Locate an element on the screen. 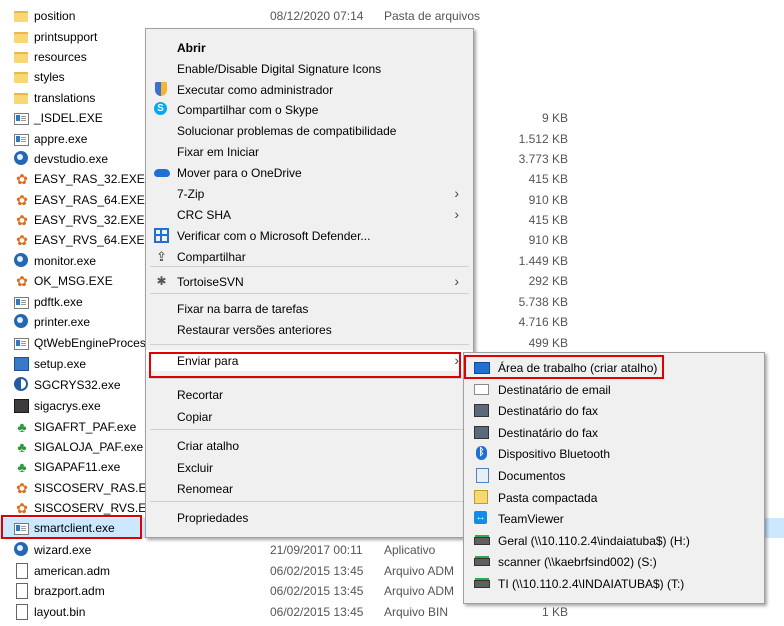 This screenshot has height=626, width=784. onedrive-cloud-icon is located at coordinates (162, 173).